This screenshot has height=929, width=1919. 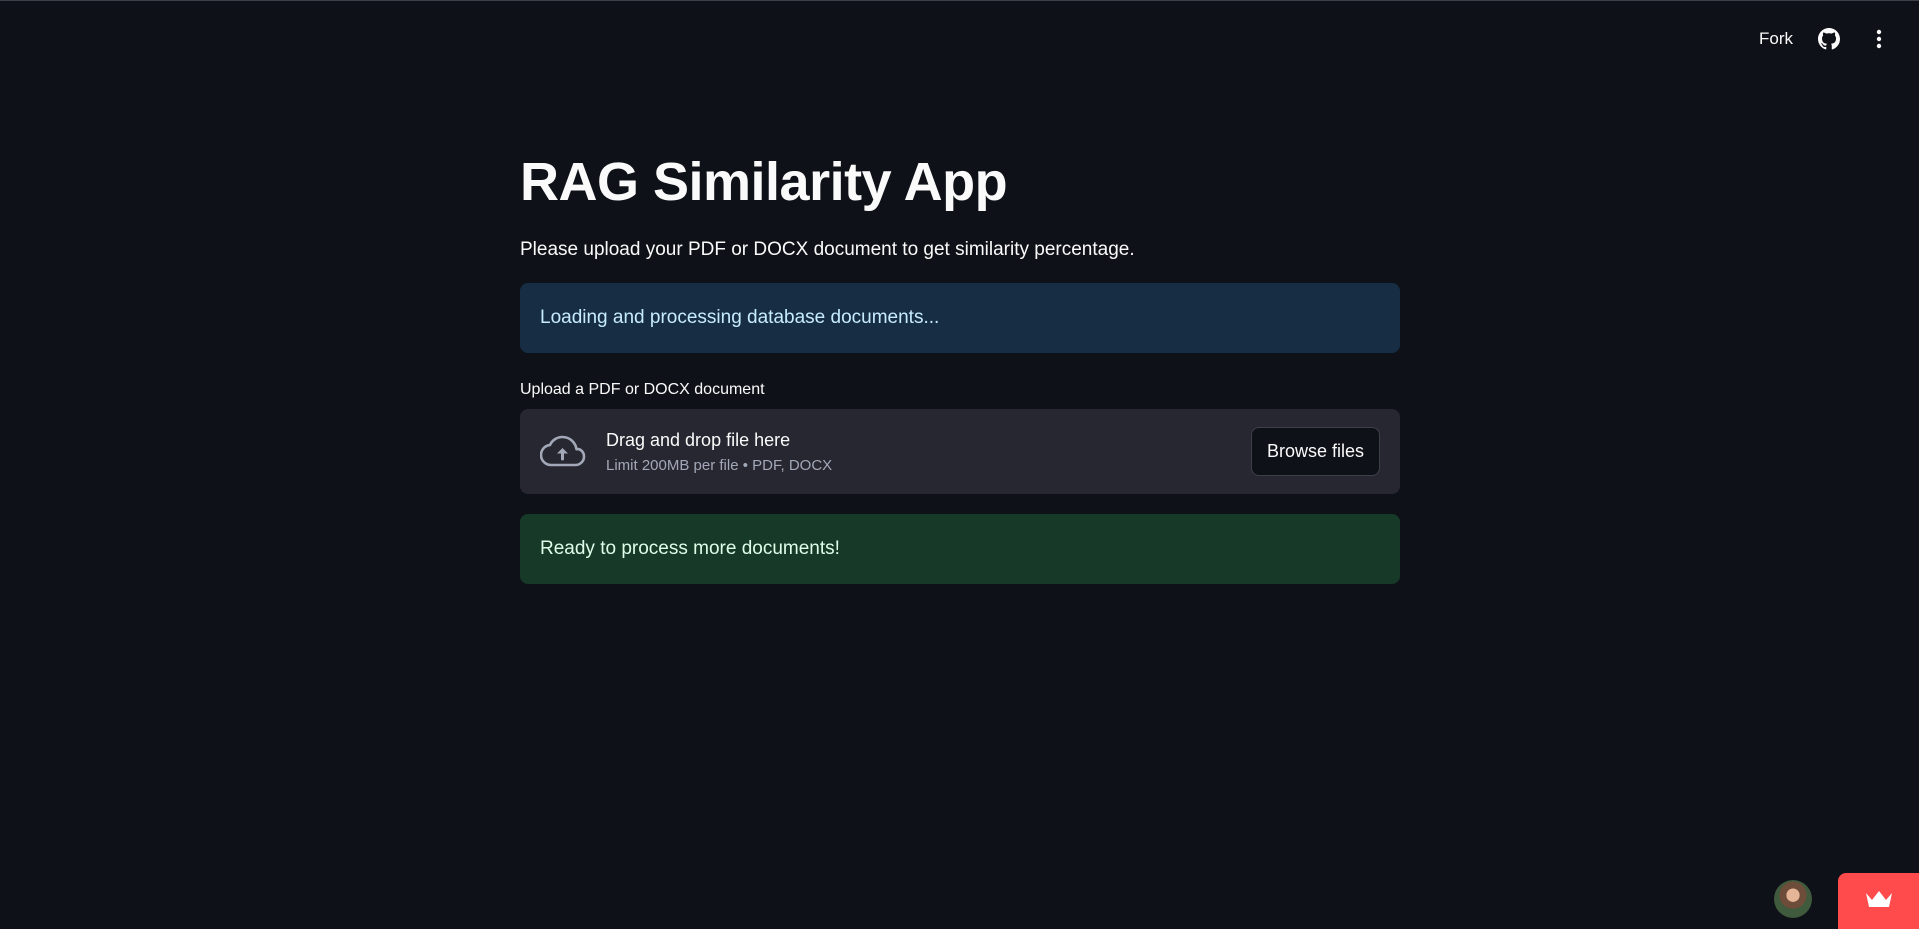 I want to click on user-avatar, so click(x=1793, y=899).